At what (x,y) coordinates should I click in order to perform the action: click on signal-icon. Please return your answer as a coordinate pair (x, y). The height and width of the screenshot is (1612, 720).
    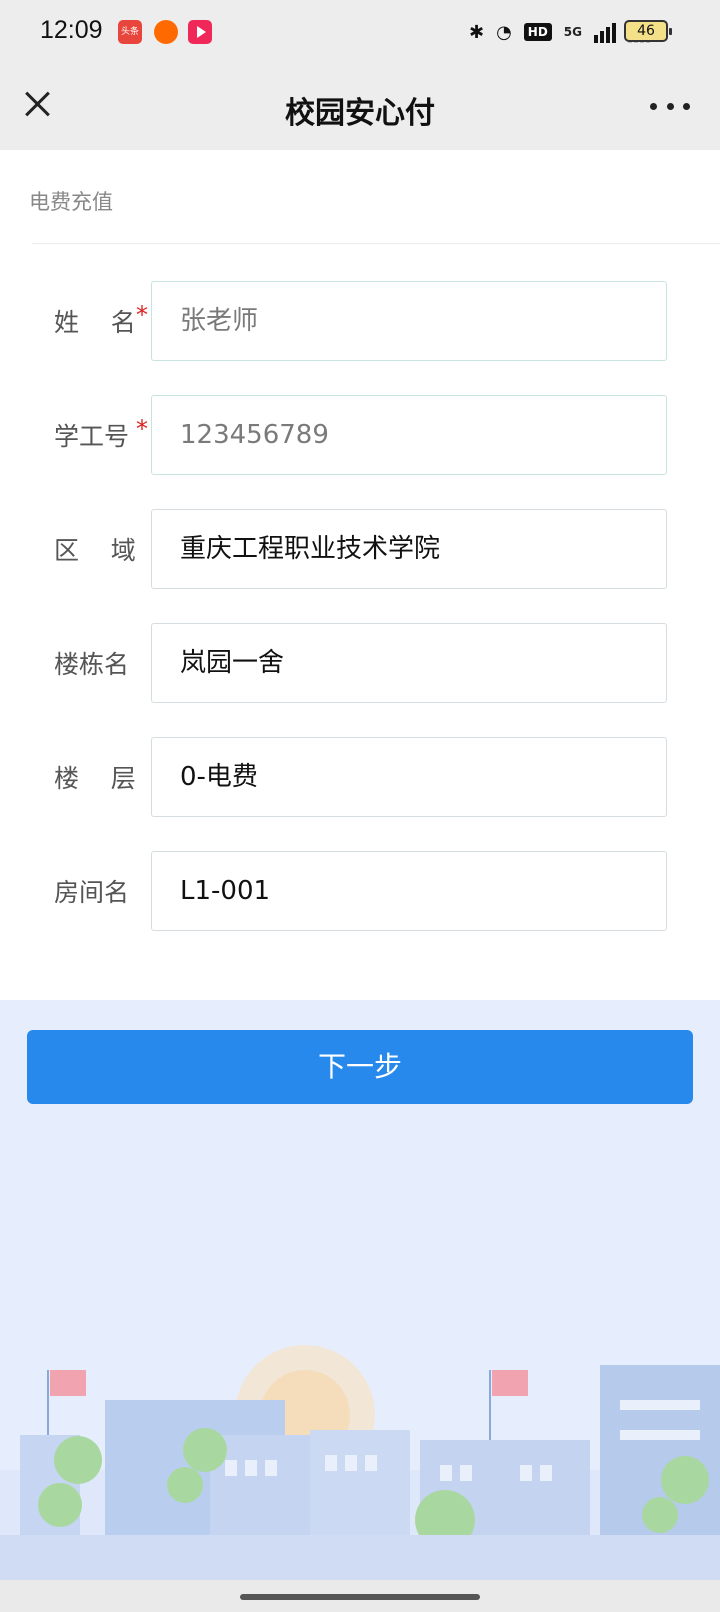
    Looking at the image, I should click on (605, 32).